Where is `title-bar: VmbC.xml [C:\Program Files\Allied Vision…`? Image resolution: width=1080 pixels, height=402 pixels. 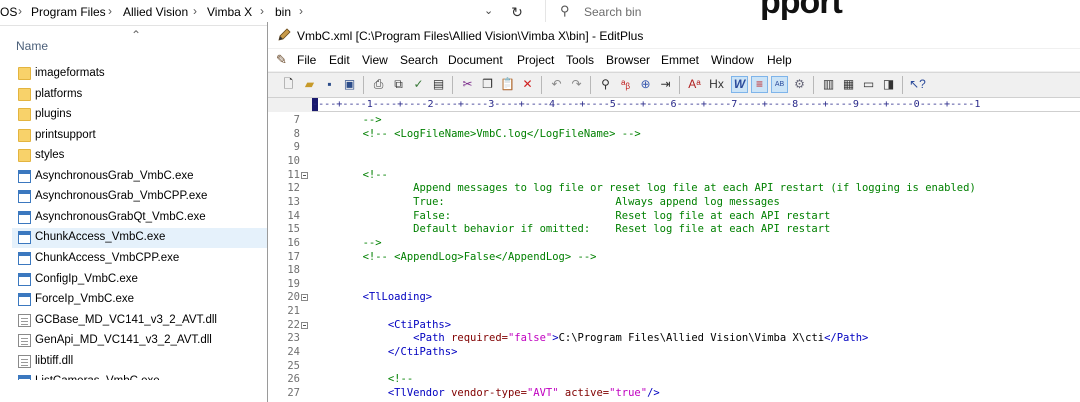
title-bar: VmbC.xml [C:\Program Files\Allied Vision… is located at coordinates (674, 35).